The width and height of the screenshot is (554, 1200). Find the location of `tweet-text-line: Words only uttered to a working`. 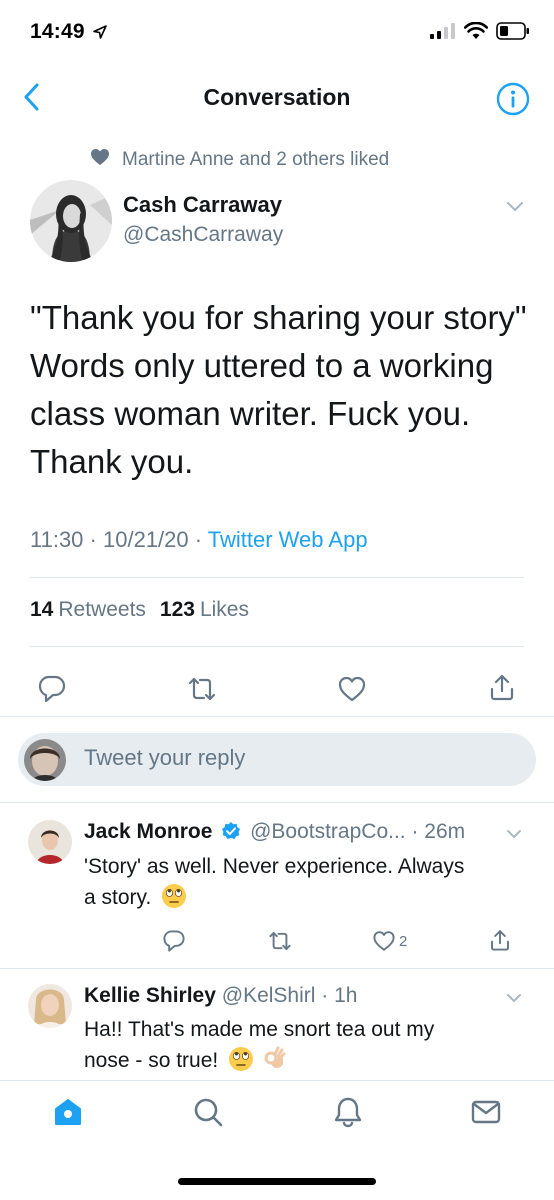

tweet-text-line: Words only uttered to a working is located at coordinates (262, 365).